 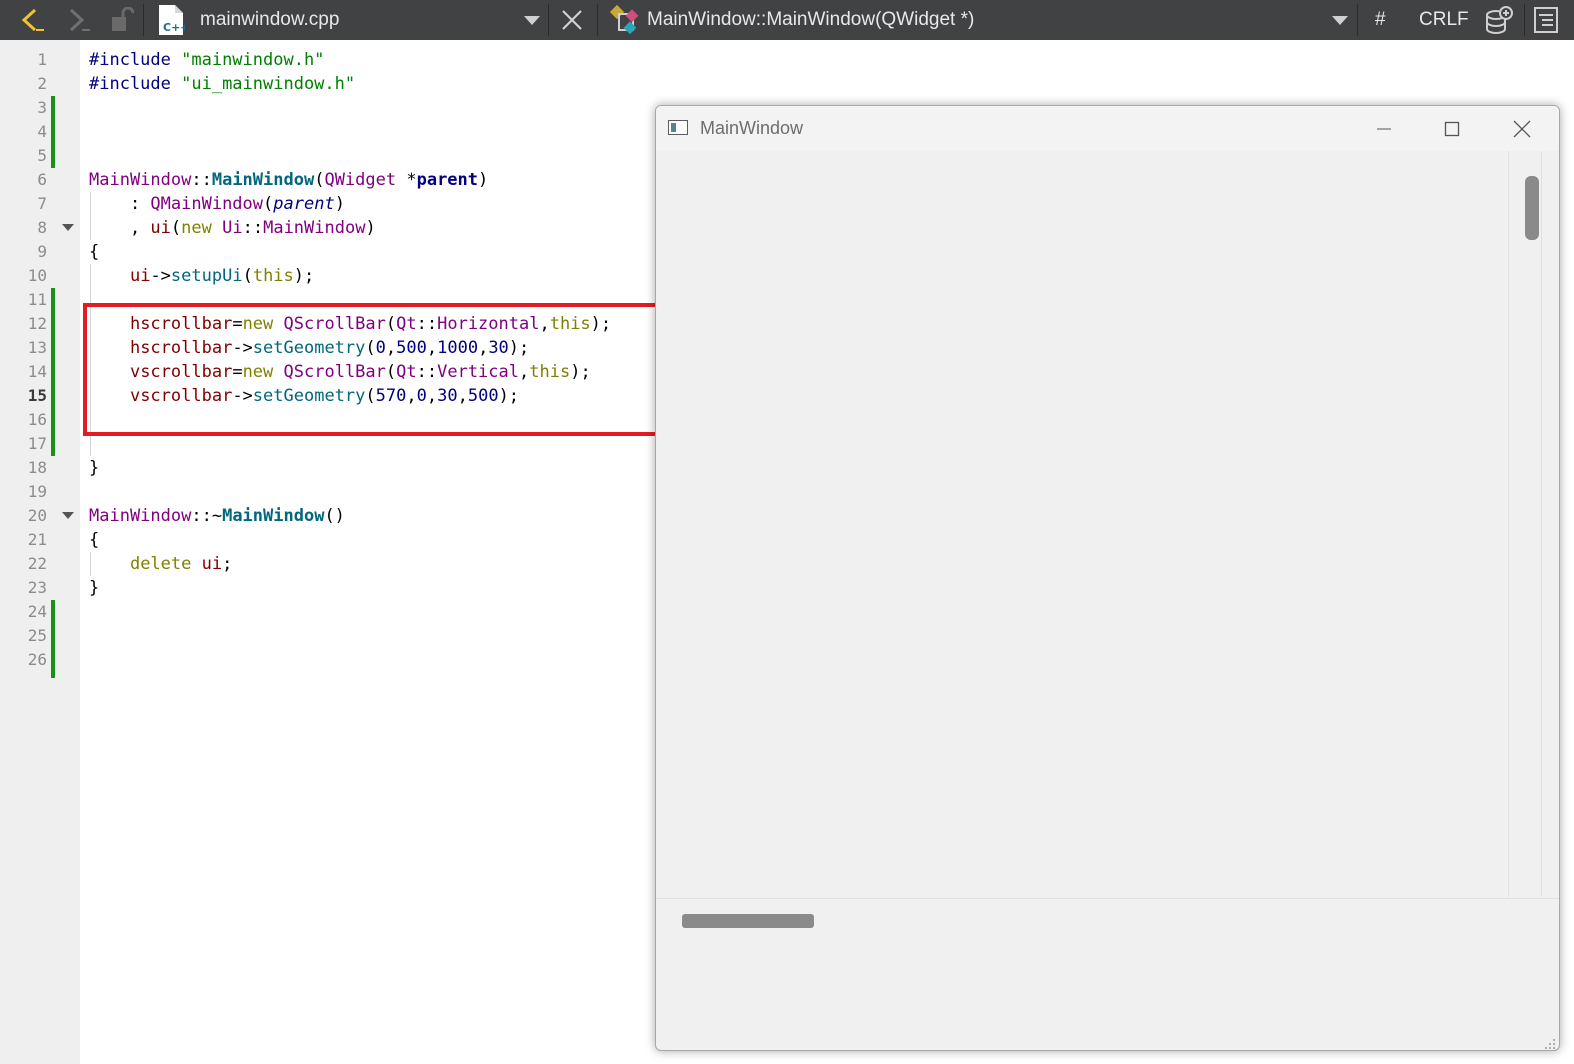 What do you see at coordinates (37, 515) in the screenshot?
I see `line-number: 20` at bounding box center [37, 515].